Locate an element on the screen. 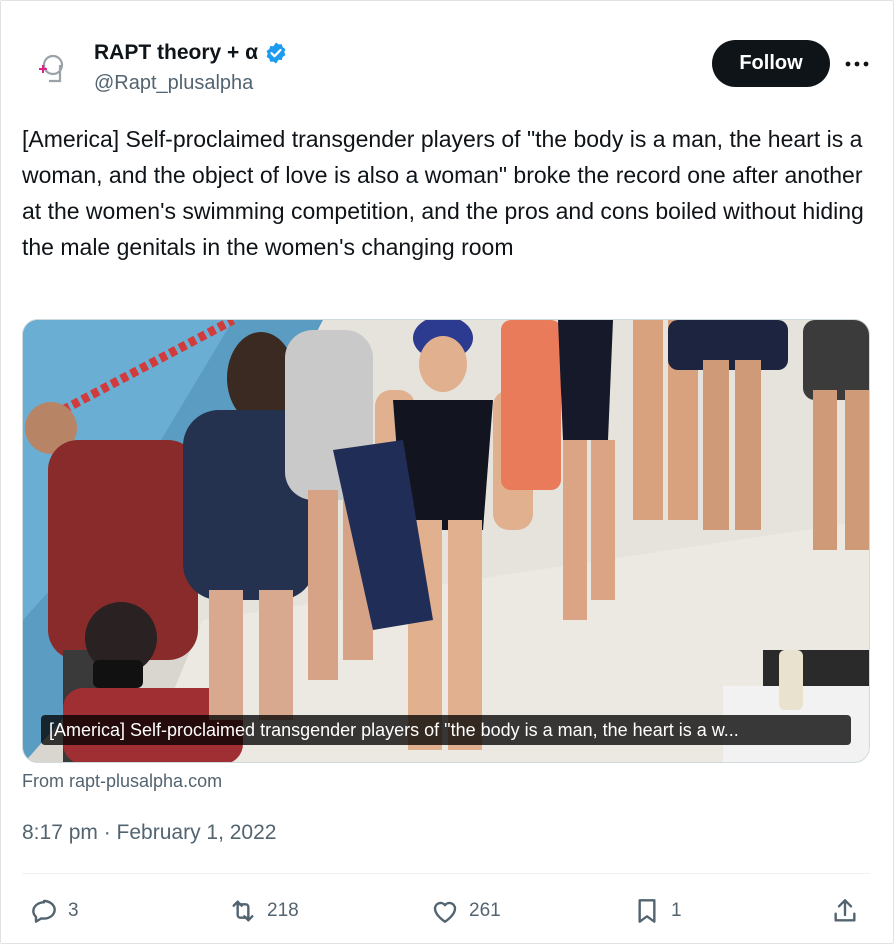  logo-icon is located at coordinates (51, 68).